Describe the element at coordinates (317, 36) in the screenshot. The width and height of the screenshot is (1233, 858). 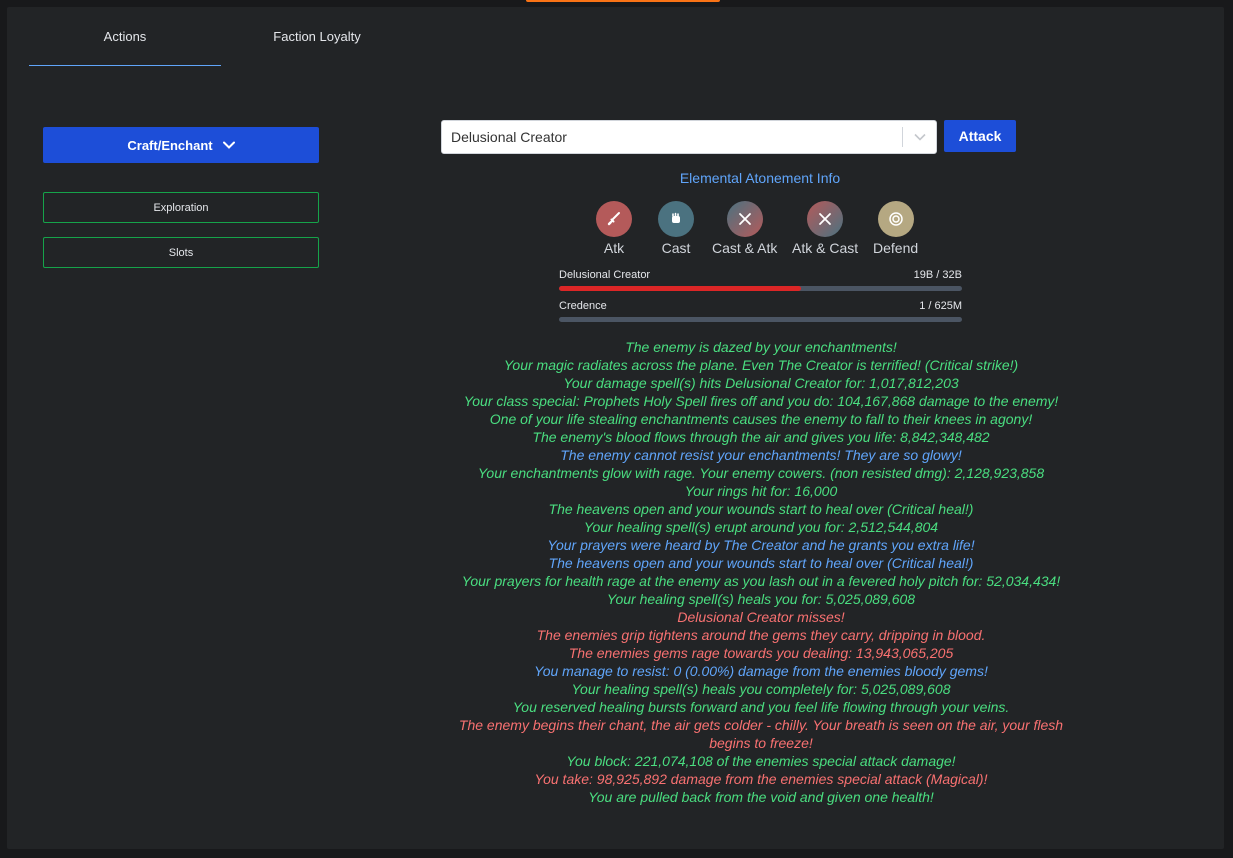
I see `tab-faction-loyalty: Faction Loyalty` at that location.